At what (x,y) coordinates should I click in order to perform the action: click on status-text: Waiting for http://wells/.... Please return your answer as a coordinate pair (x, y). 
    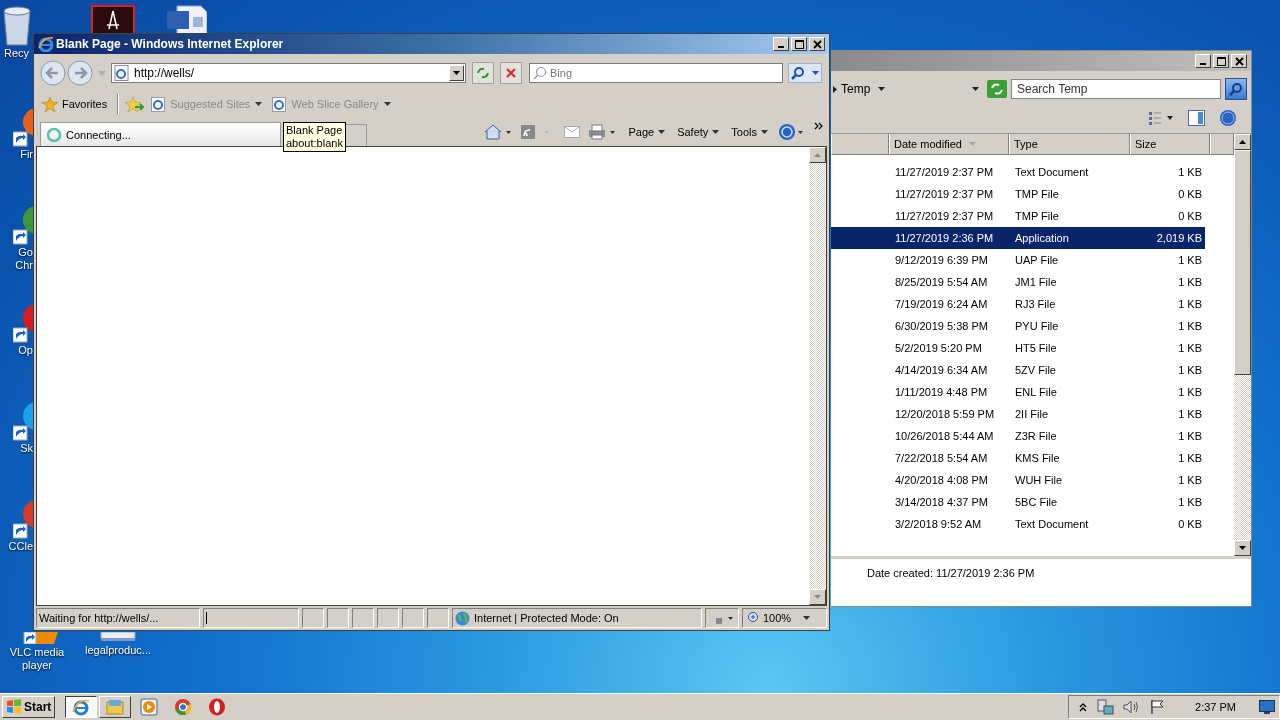
    Looking at the image, I should click on (99, 618).